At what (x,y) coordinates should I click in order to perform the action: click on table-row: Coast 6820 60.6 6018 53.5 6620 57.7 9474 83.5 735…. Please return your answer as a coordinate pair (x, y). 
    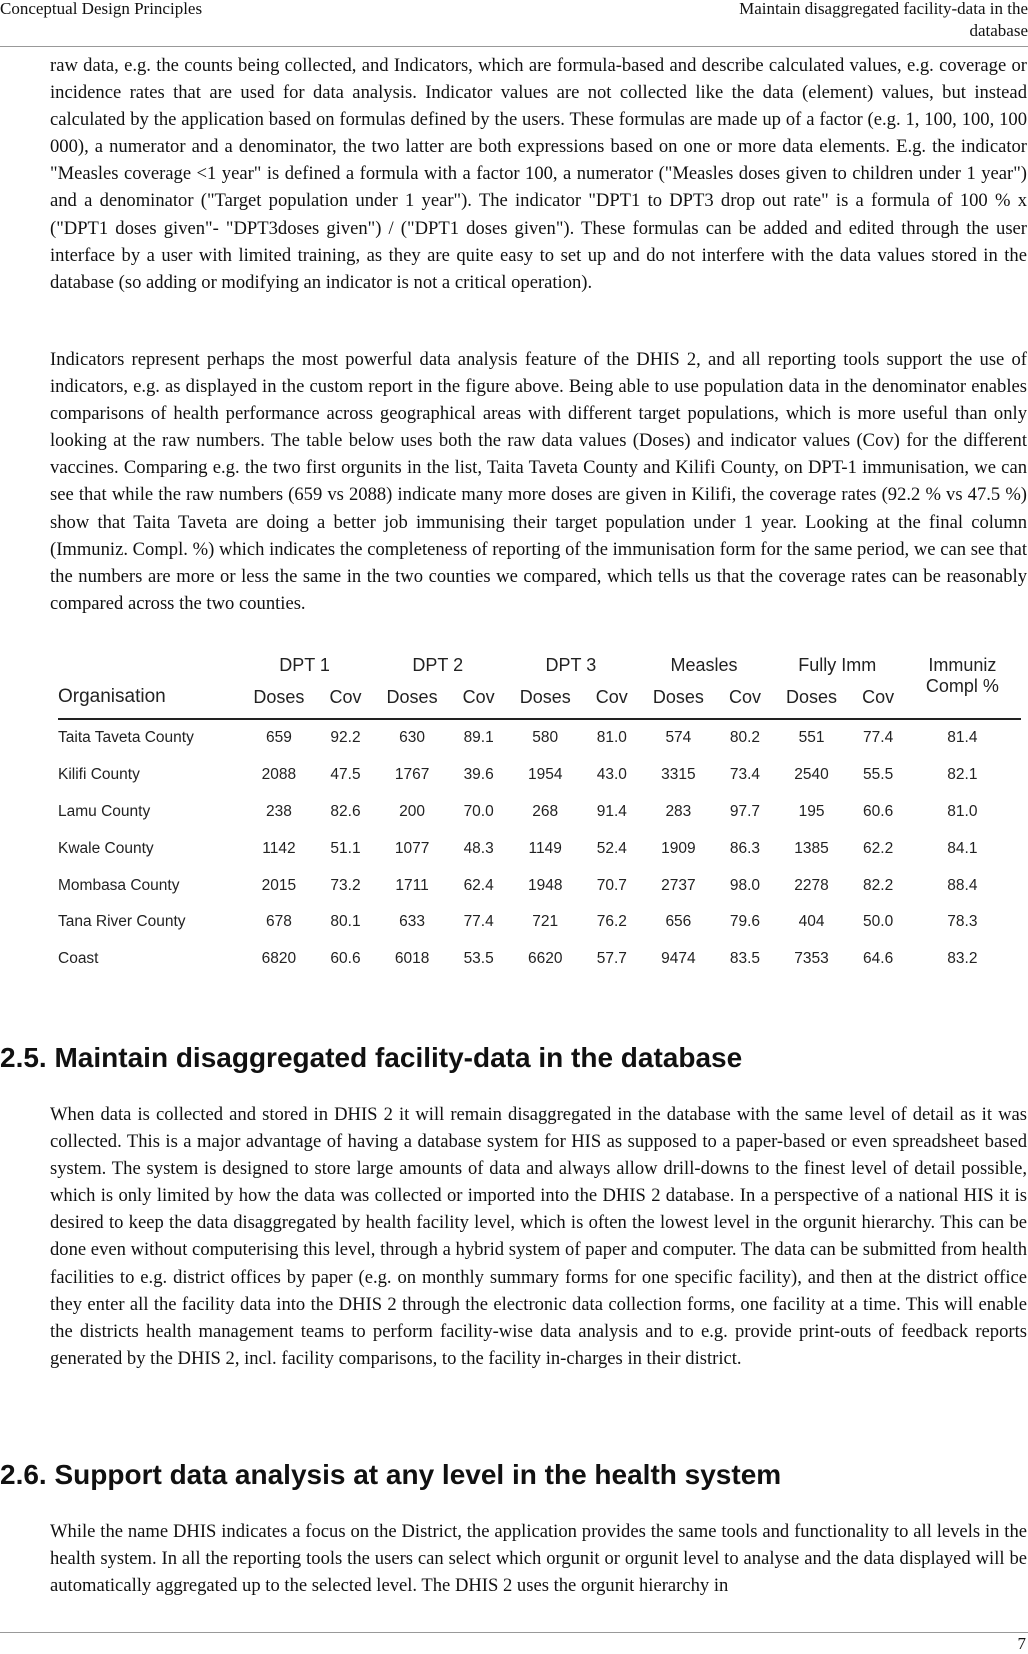
    Looking at the image, I should click on (539, 959).